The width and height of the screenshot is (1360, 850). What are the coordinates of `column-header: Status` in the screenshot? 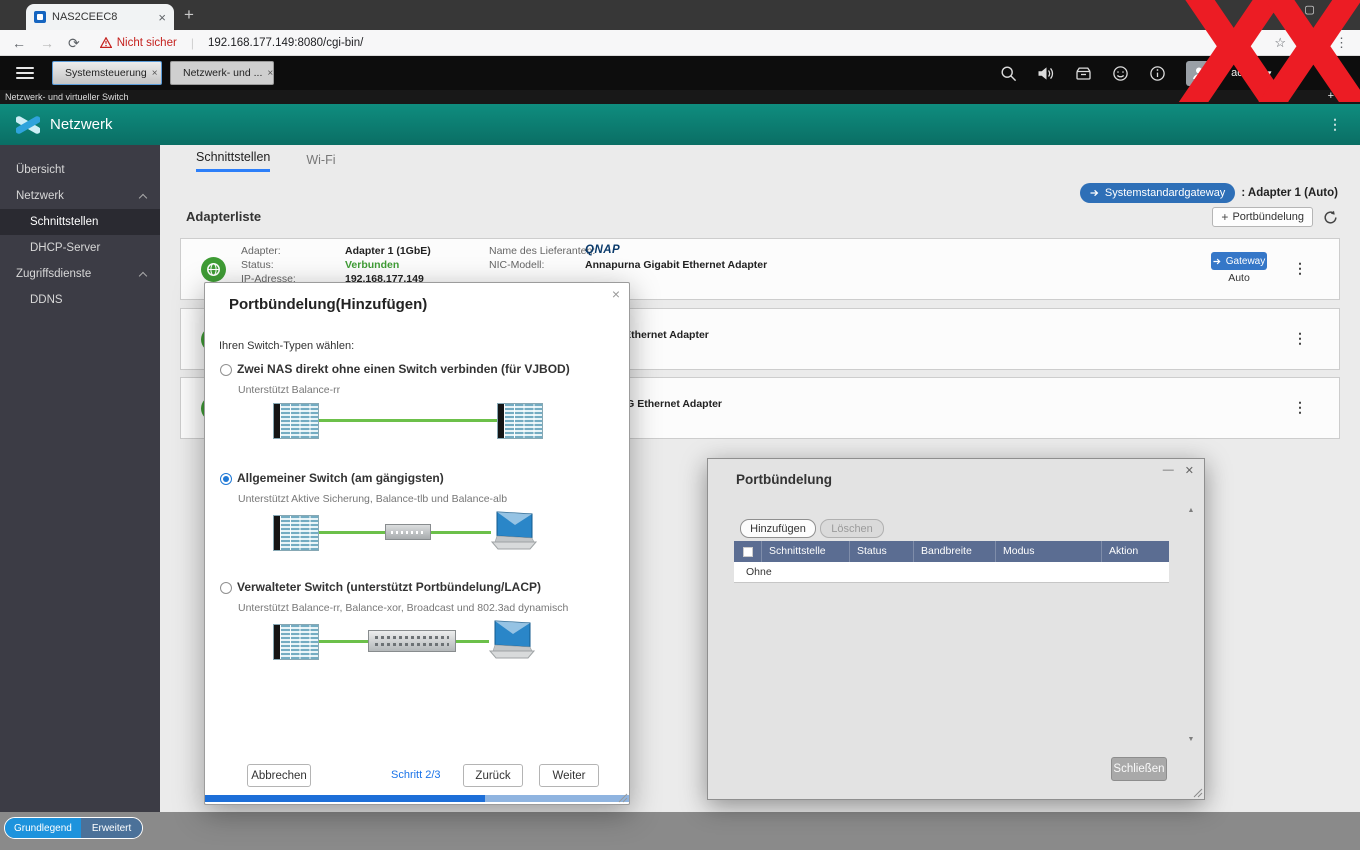 It's located at (882, 551).